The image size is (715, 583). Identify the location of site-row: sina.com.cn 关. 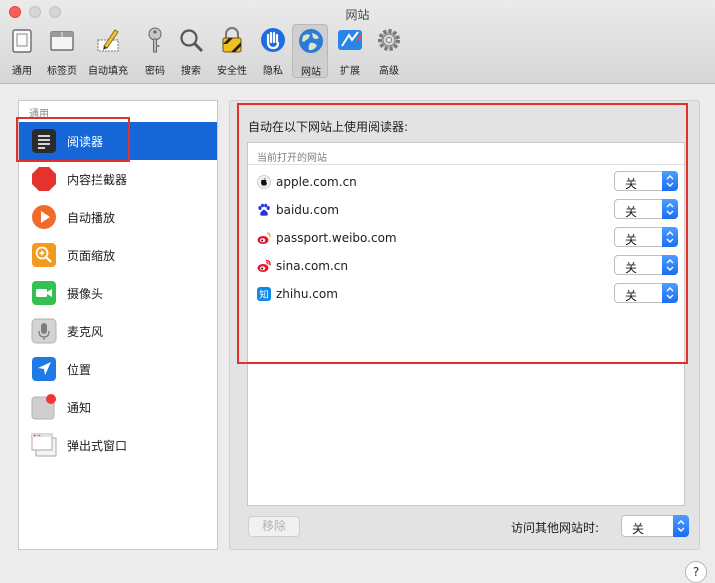
(466, 266).